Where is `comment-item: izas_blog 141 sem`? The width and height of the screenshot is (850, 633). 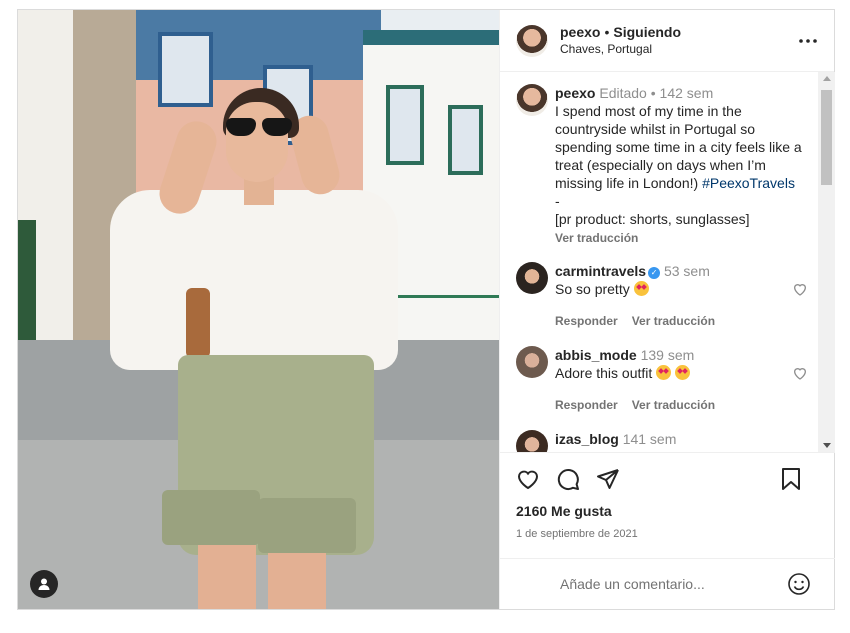
comment-item: izas_blog 141 sem is located at coordinates (661, 441).